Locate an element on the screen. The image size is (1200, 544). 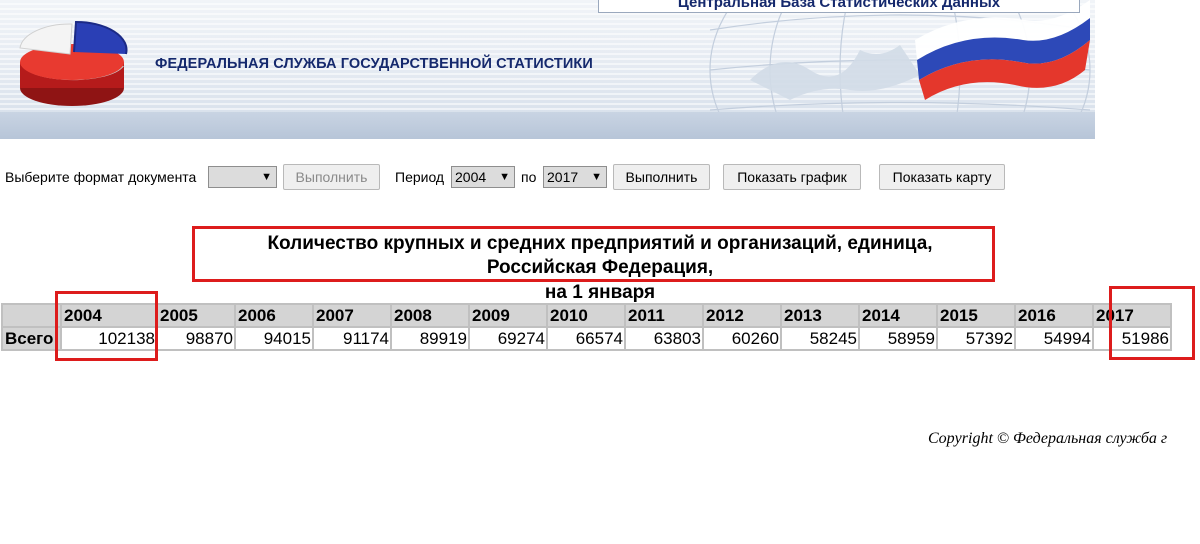
show-map-button: Показать карту is located at coordinates (942, 177).